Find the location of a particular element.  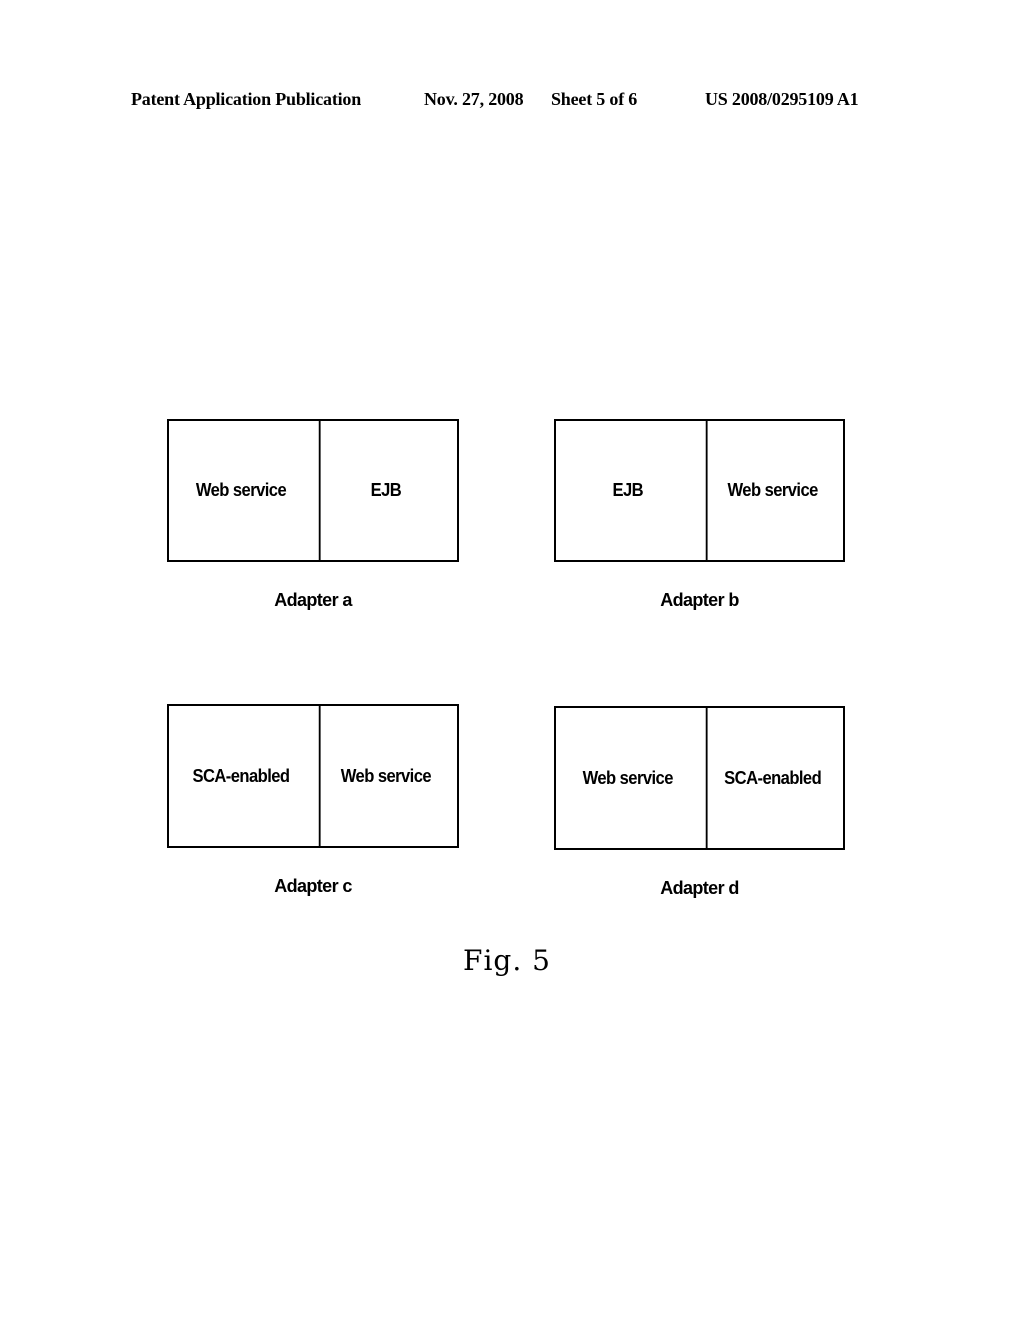

adapter-b: EJB Web service Adapter b is located at coordinates (699, 514).